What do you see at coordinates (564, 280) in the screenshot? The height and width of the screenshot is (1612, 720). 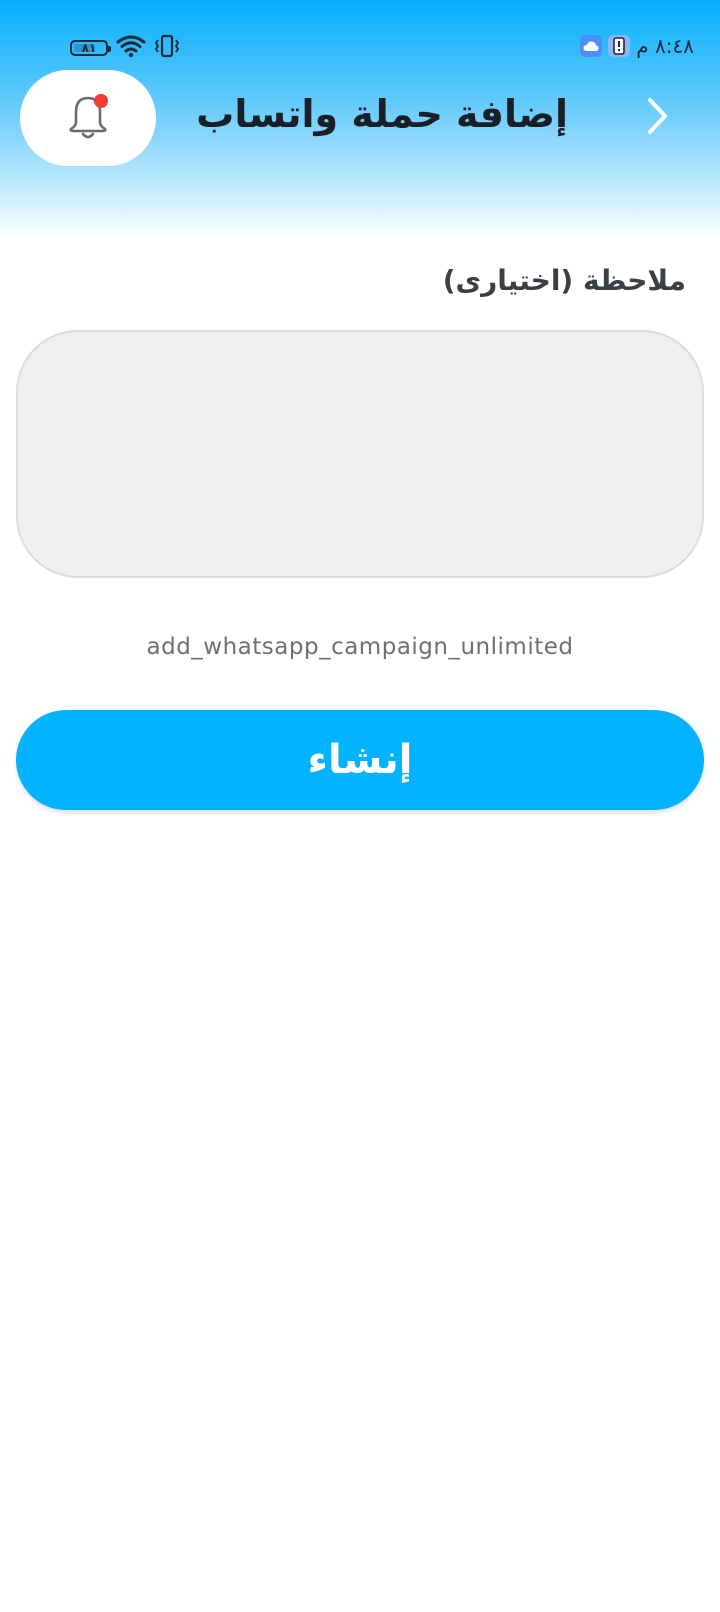 I see `note-label: ملاحظة (اختيارى)` at bounding box center [564, 280].